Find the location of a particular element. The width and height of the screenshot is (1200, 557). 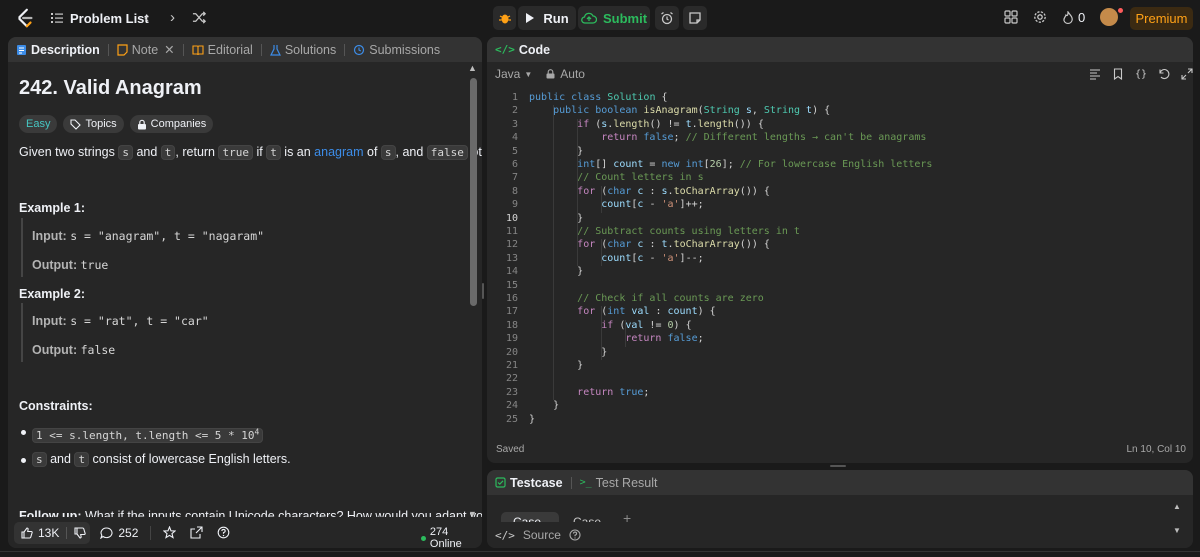

braces-icon: {} is located at coordinates (1141, 74).